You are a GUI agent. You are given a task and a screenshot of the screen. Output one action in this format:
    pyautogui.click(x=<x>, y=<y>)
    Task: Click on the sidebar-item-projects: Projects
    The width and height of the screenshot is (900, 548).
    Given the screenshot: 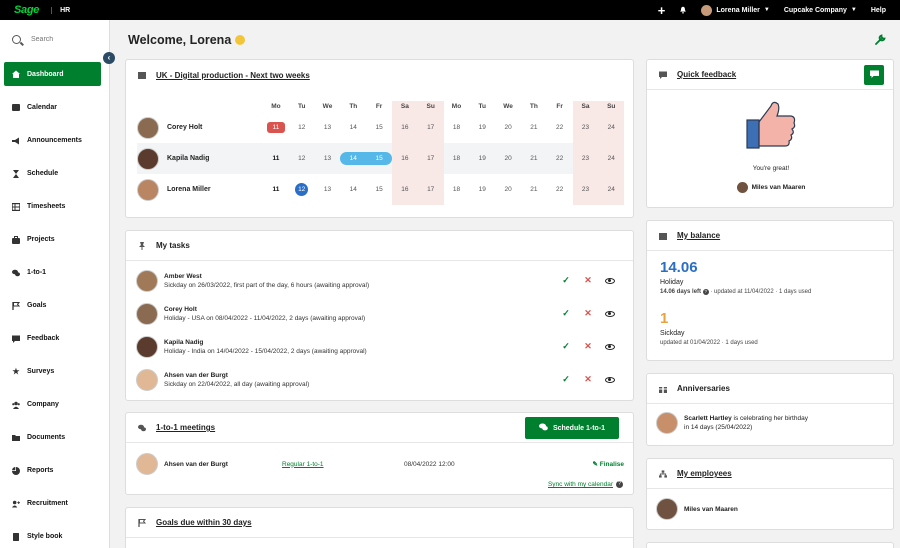 What is the action you would take?
    pyautogui.click(x=54, y=239)
    